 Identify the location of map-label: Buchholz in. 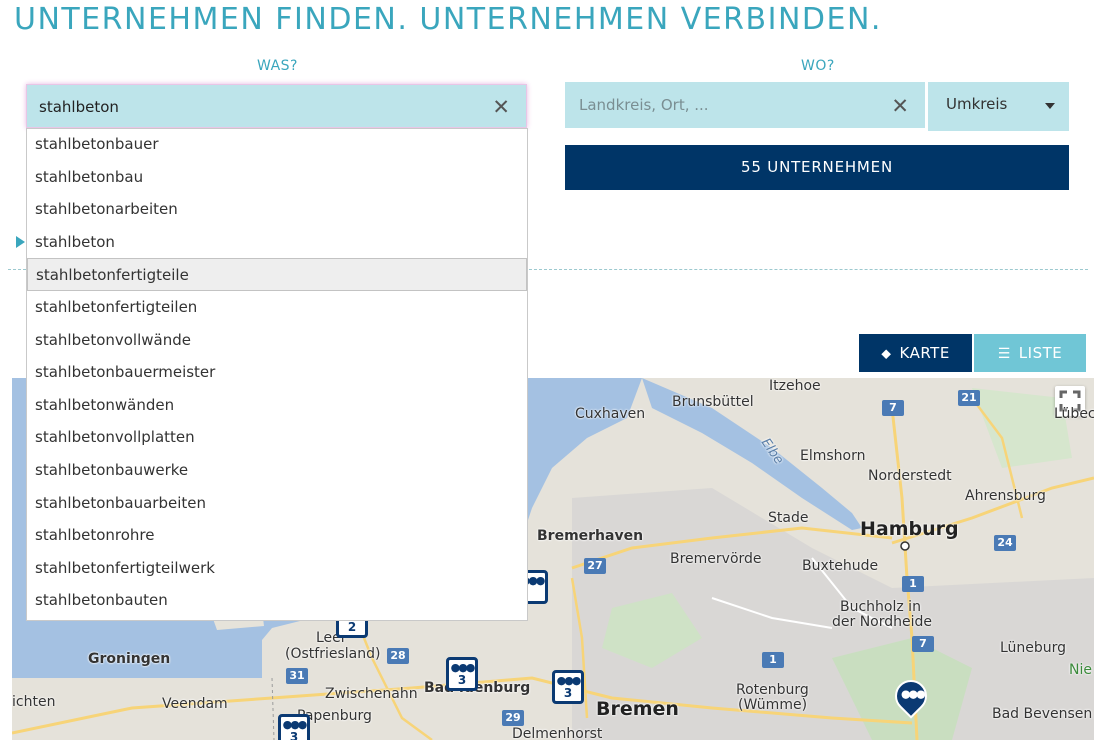
(880, 607).